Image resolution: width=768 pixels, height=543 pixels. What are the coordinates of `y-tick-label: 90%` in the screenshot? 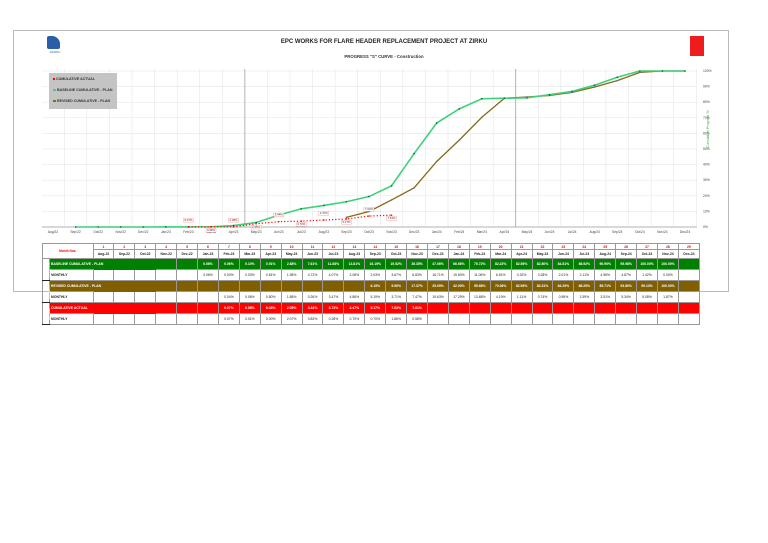 It's located at (706, 87).